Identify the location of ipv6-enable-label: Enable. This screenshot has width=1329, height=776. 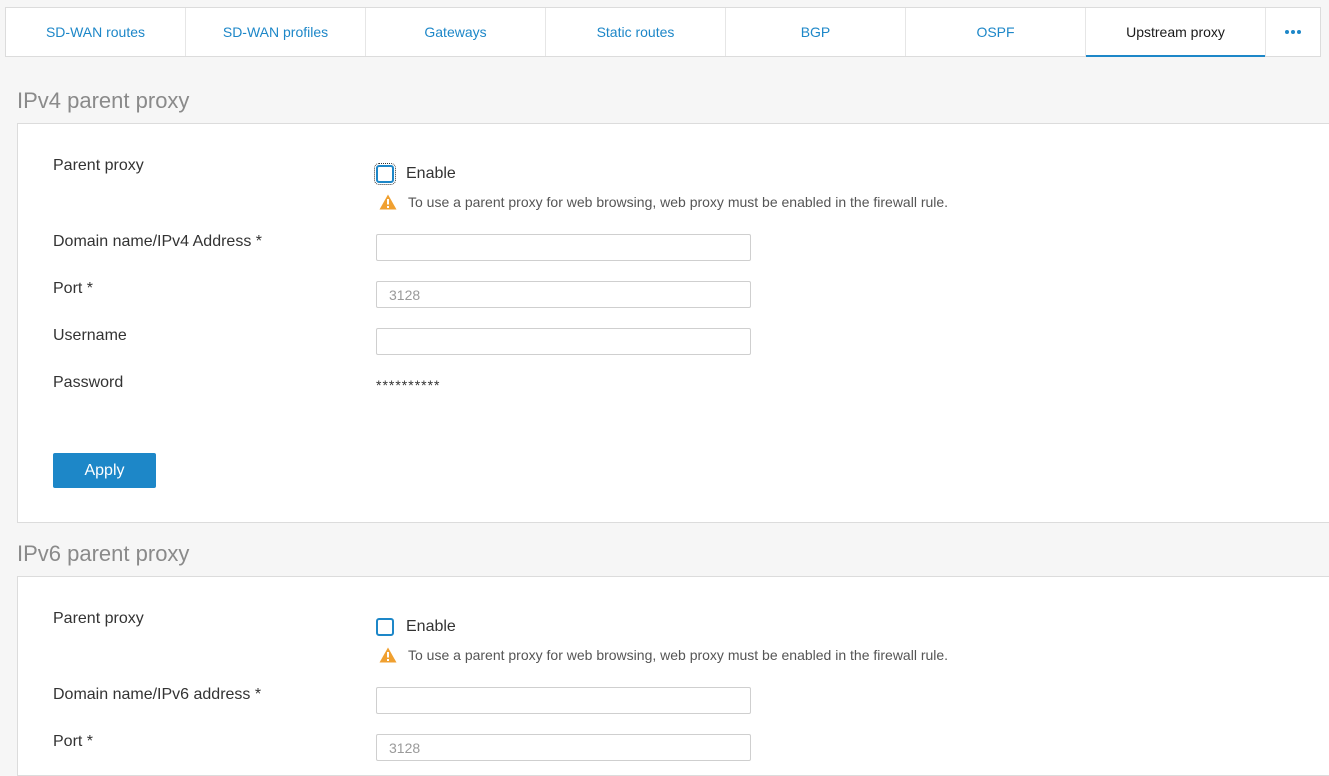
(431, 627).